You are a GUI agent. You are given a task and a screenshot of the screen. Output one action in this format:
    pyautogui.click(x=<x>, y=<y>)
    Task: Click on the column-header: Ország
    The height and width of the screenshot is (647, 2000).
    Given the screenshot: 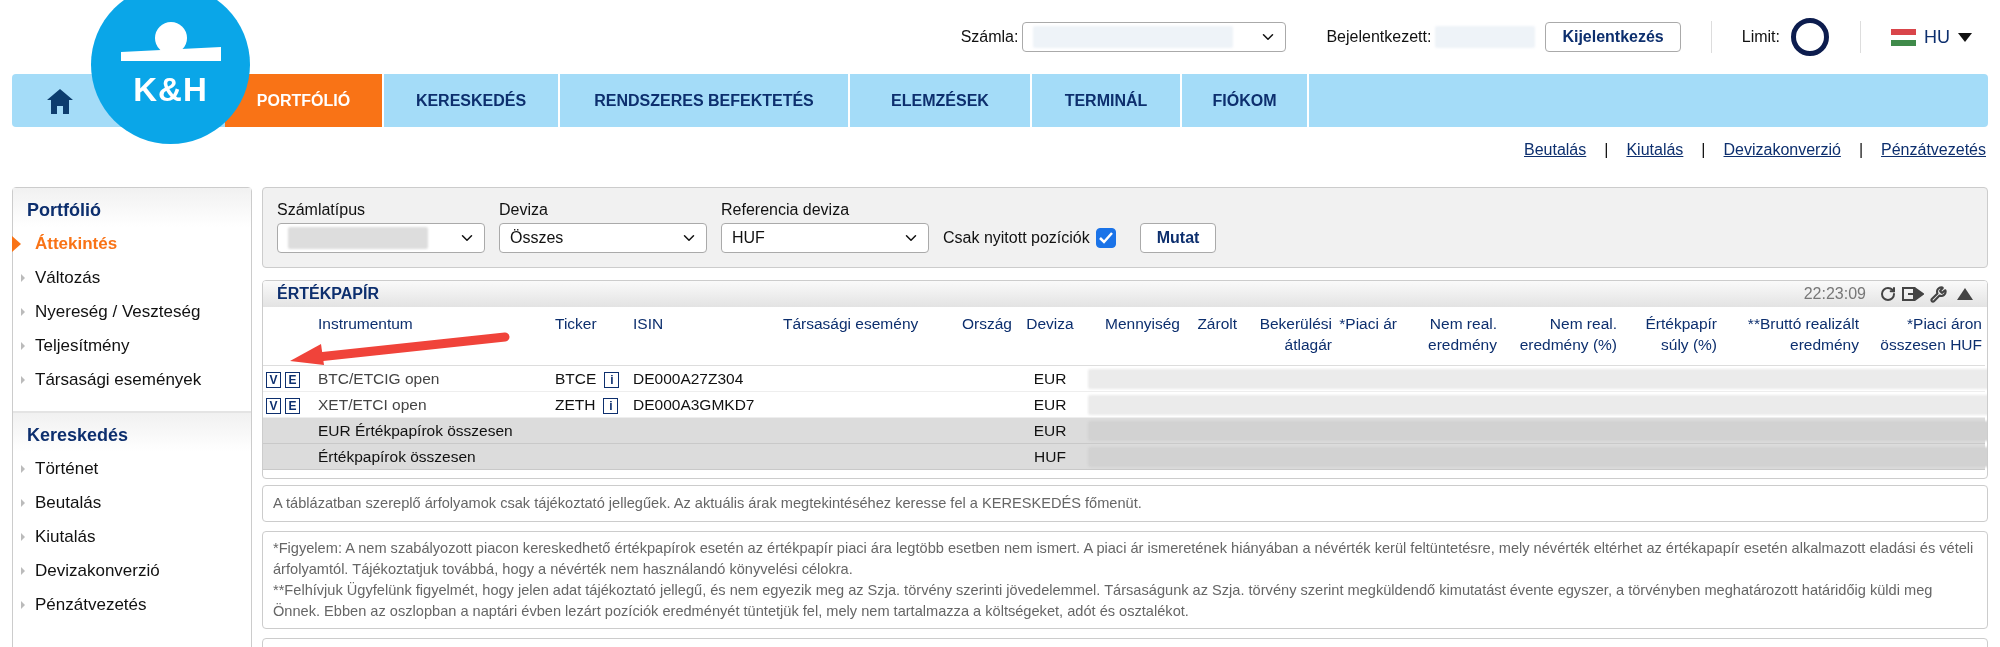 What is the action you would take?
    pyautogui.click(x=980, y=336)
    